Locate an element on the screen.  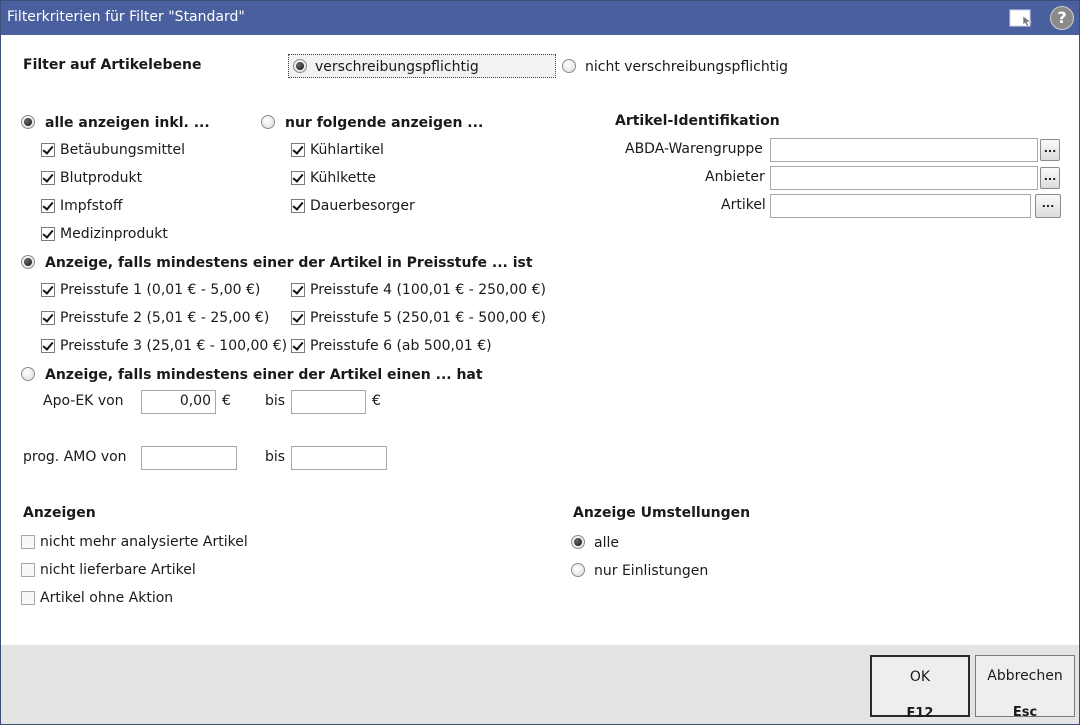
checkbox-preisstufe-2: Preisstufe 2 (5,01 € - 25,00 €) is located at coordinates (161, 319).